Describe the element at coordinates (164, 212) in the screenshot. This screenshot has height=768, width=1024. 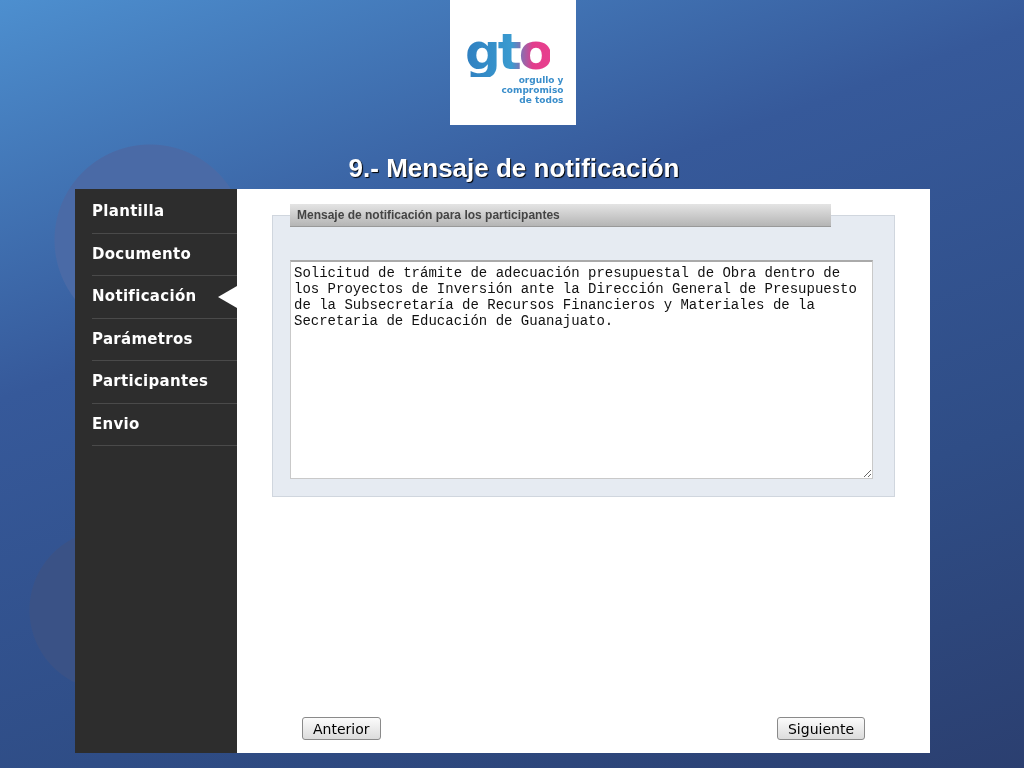
I see `sidebar-item: Plantilla` at that location.